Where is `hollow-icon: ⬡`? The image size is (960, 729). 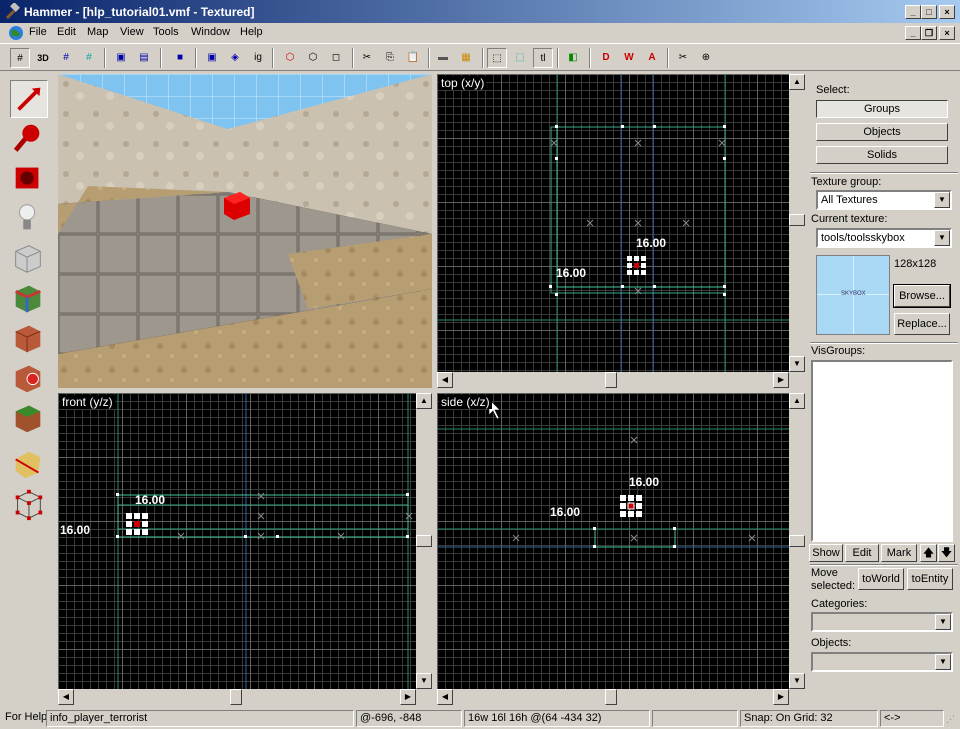 hollow-icon: ⬡ is located at coordinates (313, 58).